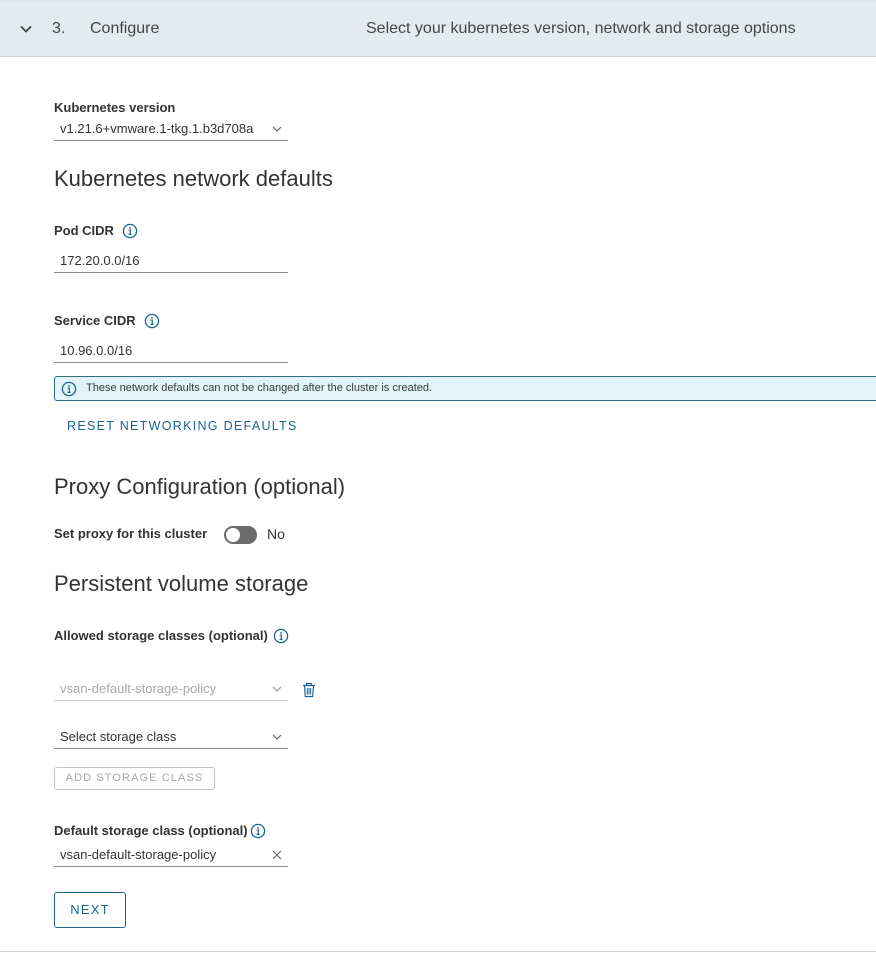 The width and height of the screenshot is (876, 953). I want to click on service-cidr-label: Service CIDR, so click(95, 320).